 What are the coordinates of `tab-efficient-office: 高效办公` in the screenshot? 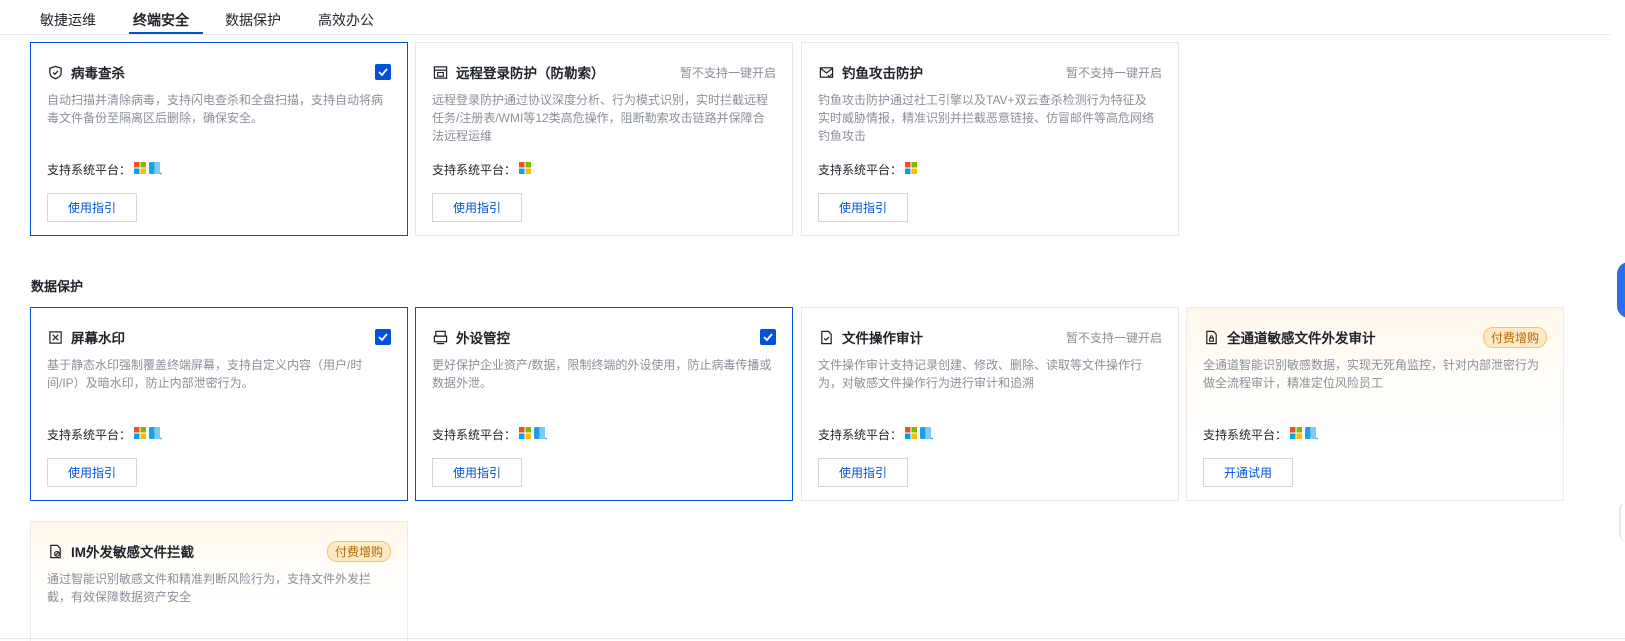 It's located at (346, 20).